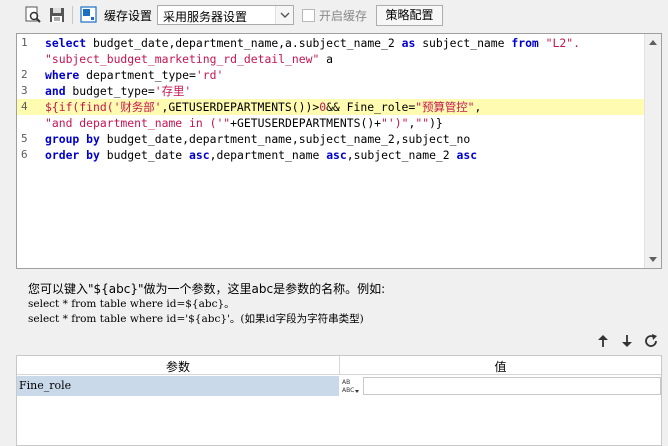 The height and width of the screenshot is (446, 668). I want to click on sql-string: ${if(find(, so click(79, 107).